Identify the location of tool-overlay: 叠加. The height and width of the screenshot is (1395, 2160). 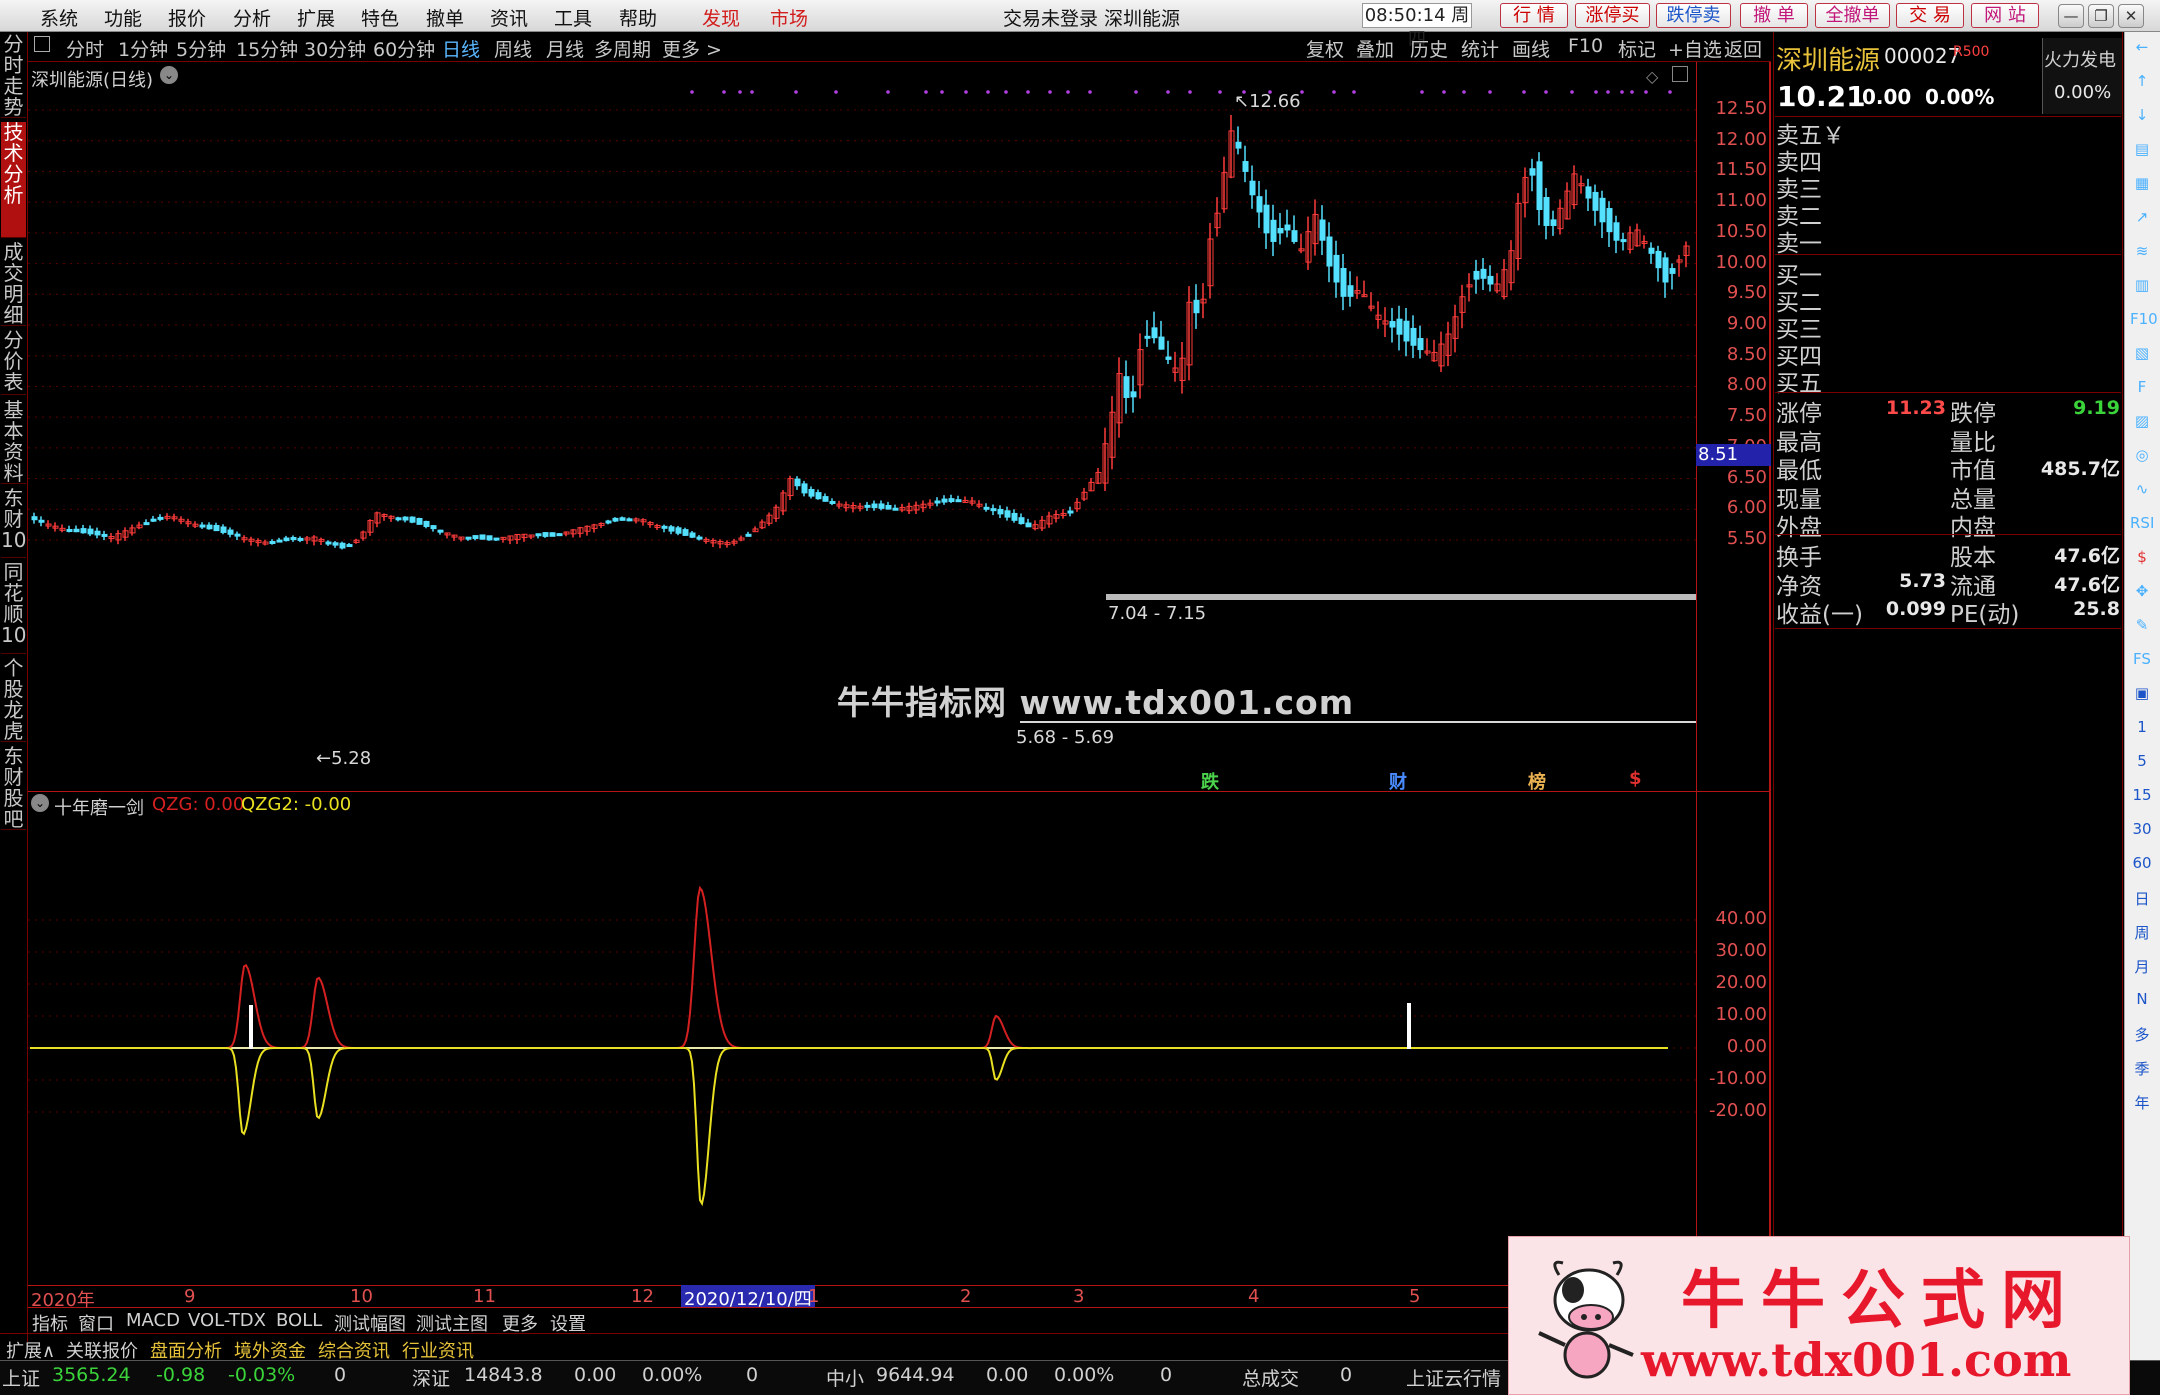
(1375, 48).